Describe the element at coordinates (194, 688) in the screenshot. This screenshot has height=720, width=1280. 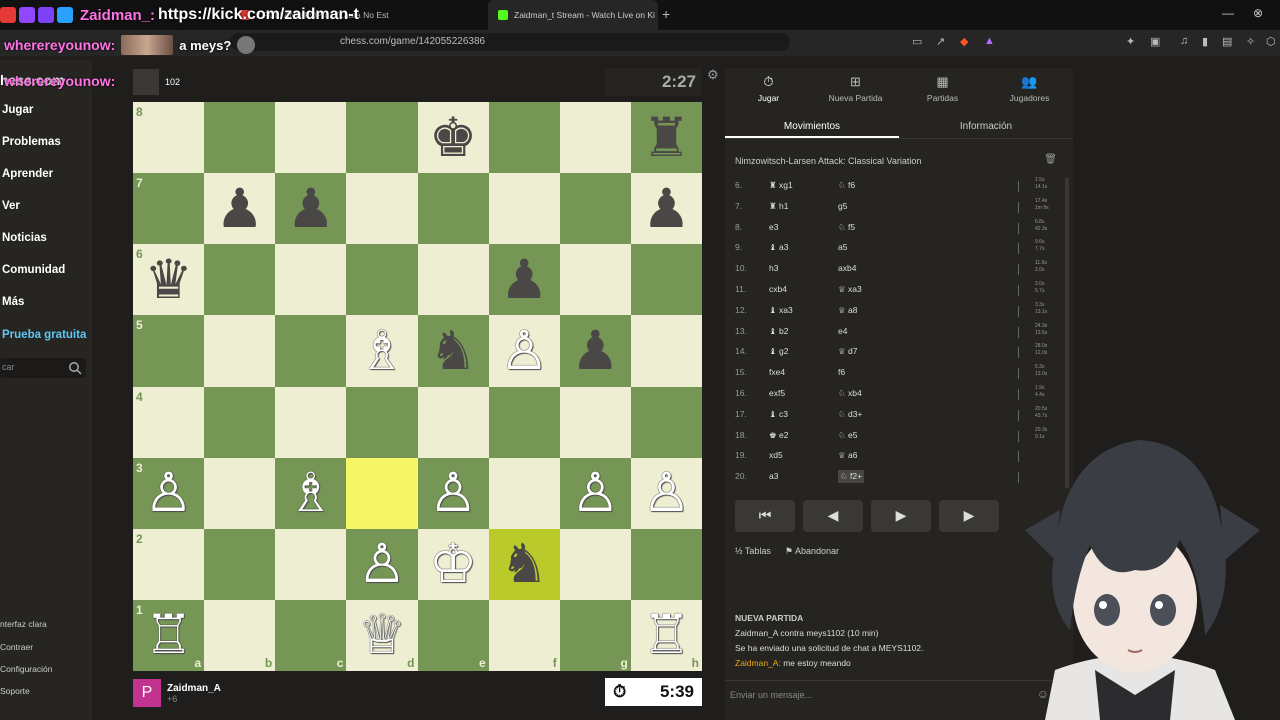
I see `player-name: Zaidman_A` at that location.